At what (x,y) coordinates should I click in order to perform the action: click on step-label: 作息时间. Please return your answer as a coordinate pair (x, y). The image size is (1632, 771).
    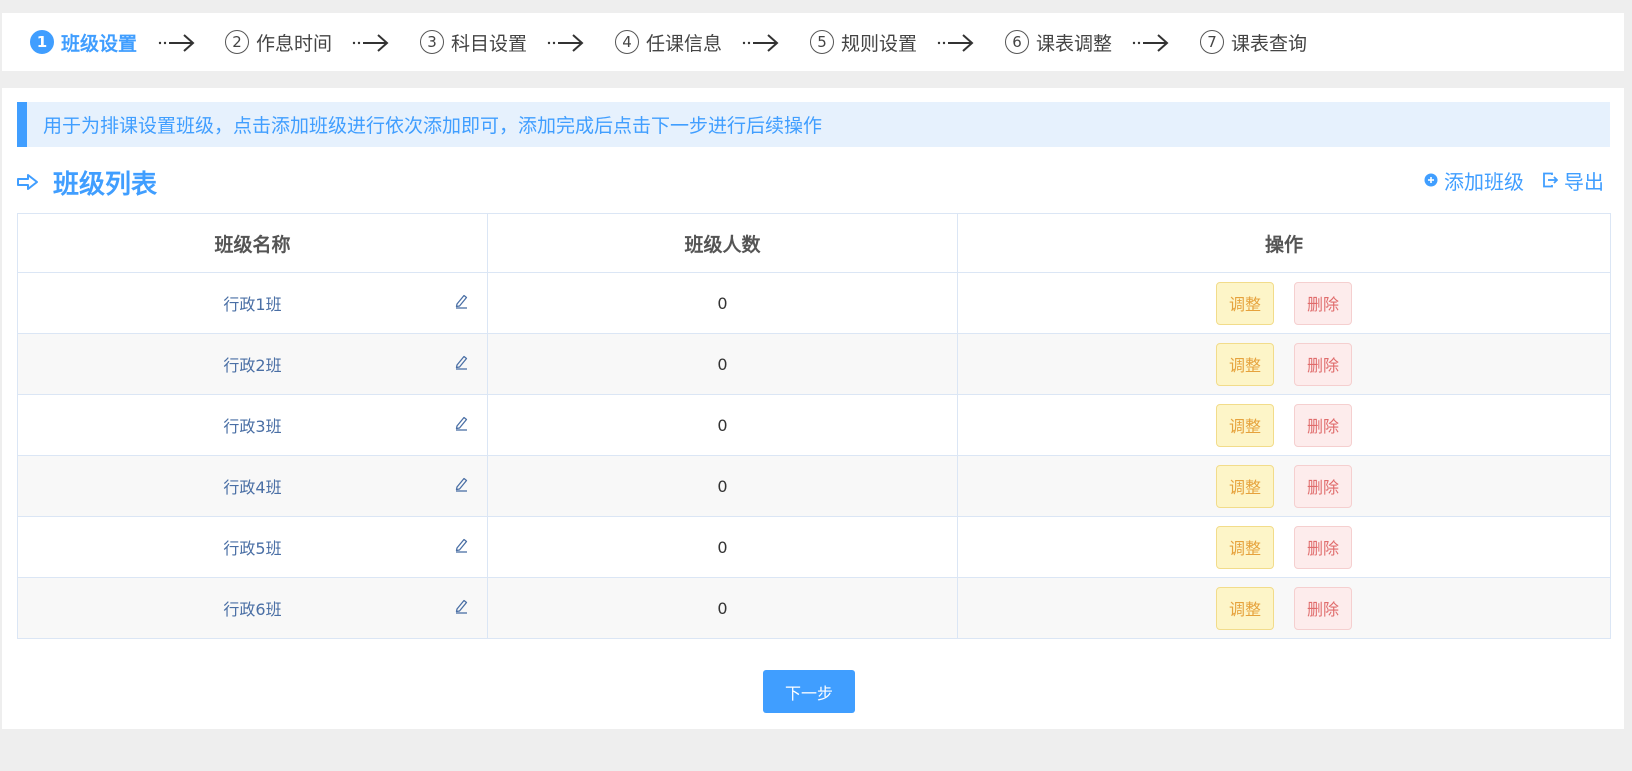
    Looking at the image, I should click on (294, 43).